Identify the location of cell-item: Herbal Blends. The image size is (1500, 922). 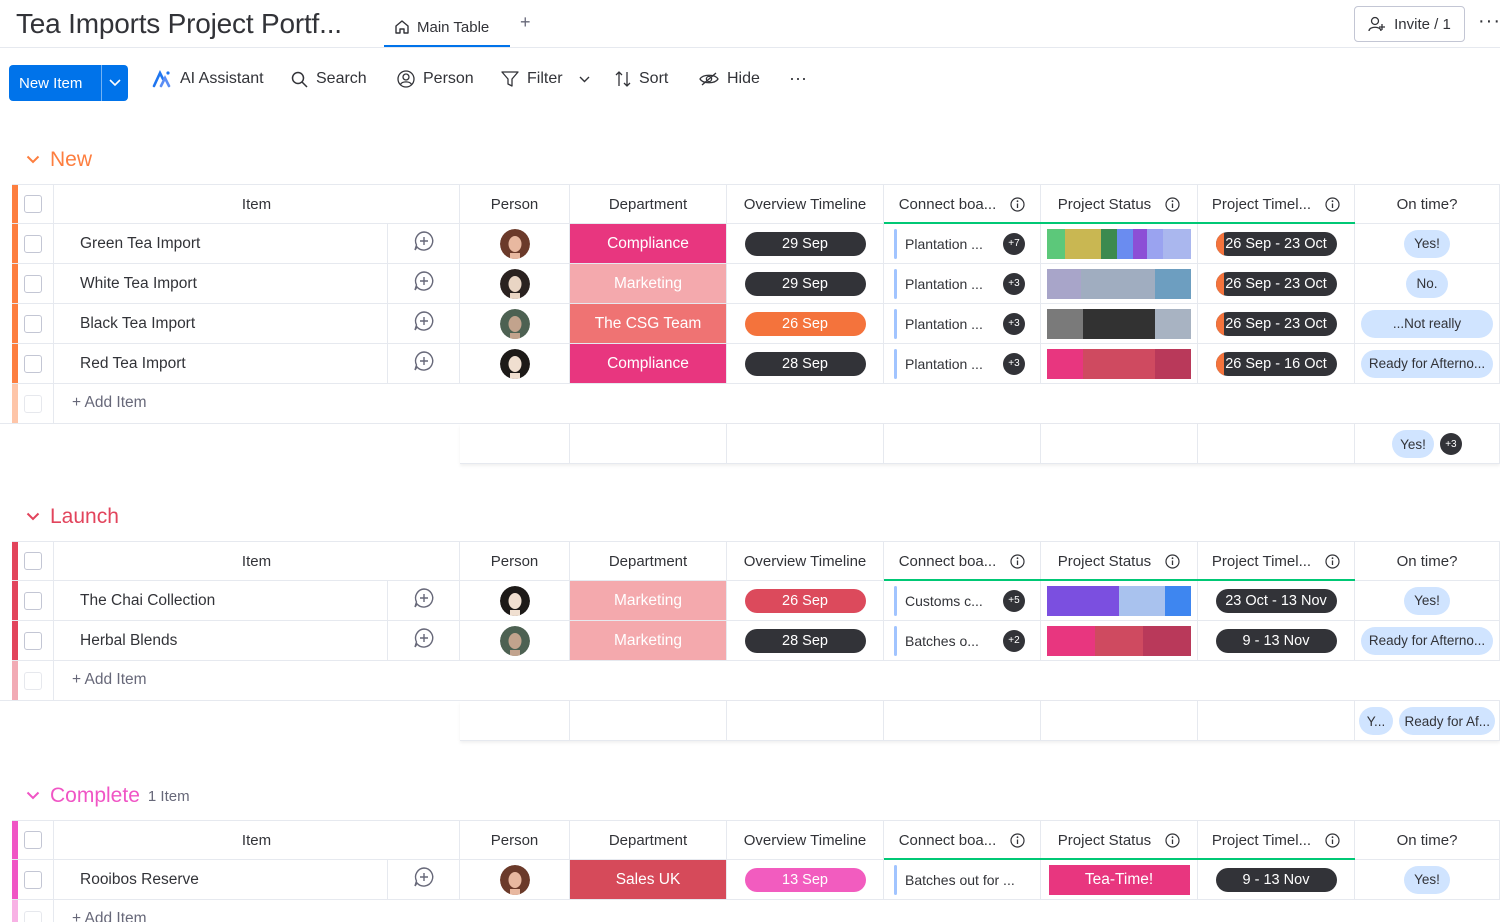
(221, 641).